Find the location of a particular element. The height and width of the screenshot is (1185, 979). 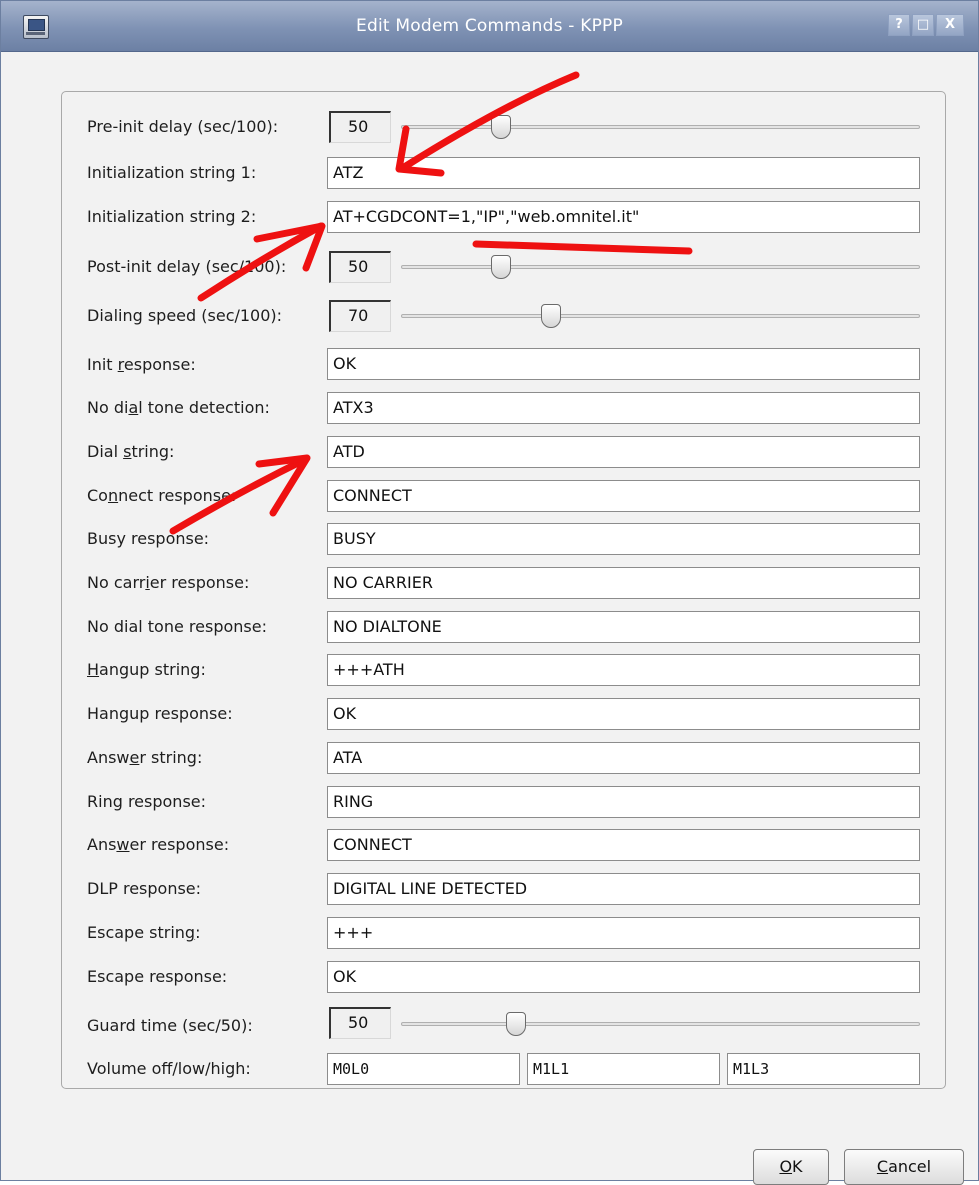

pre-init-delay-spinbox: 50 is located at coordinates (360, 127).